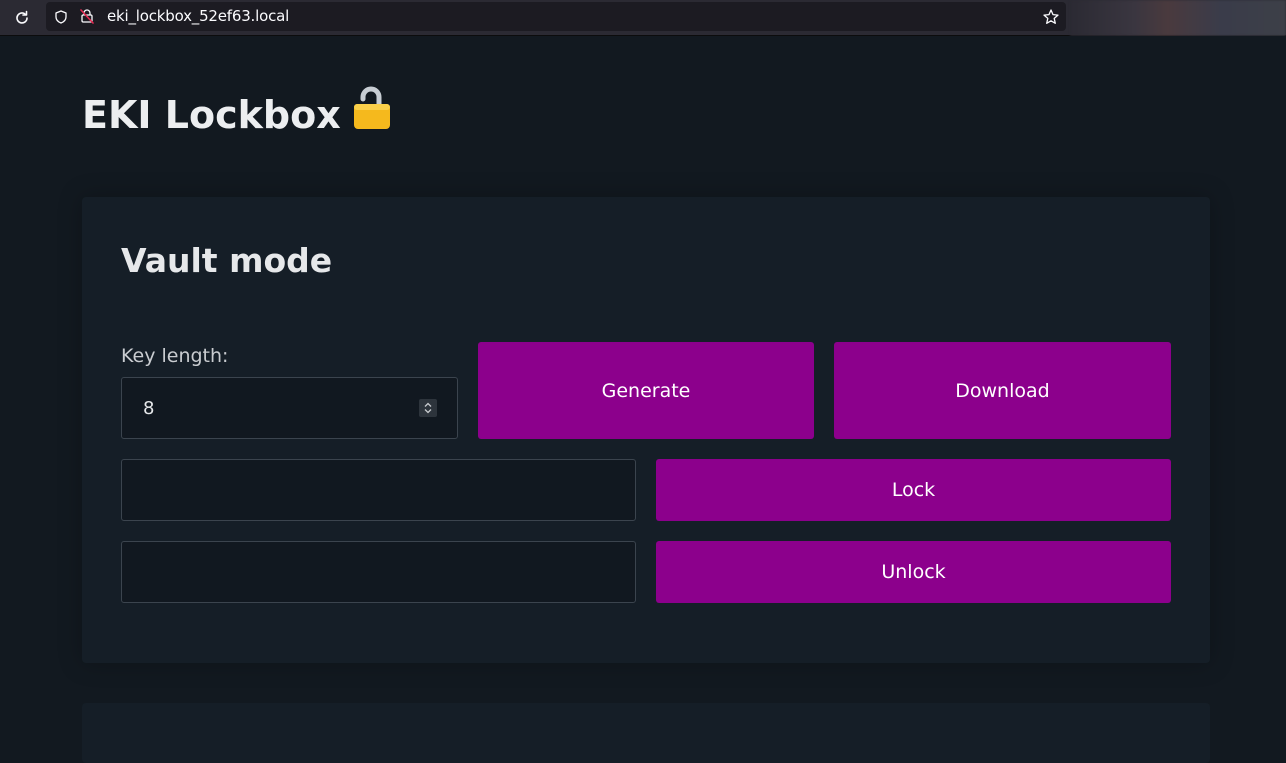 The image size is (1286, 763). I want to click on shield-icon, so click(61, 16).